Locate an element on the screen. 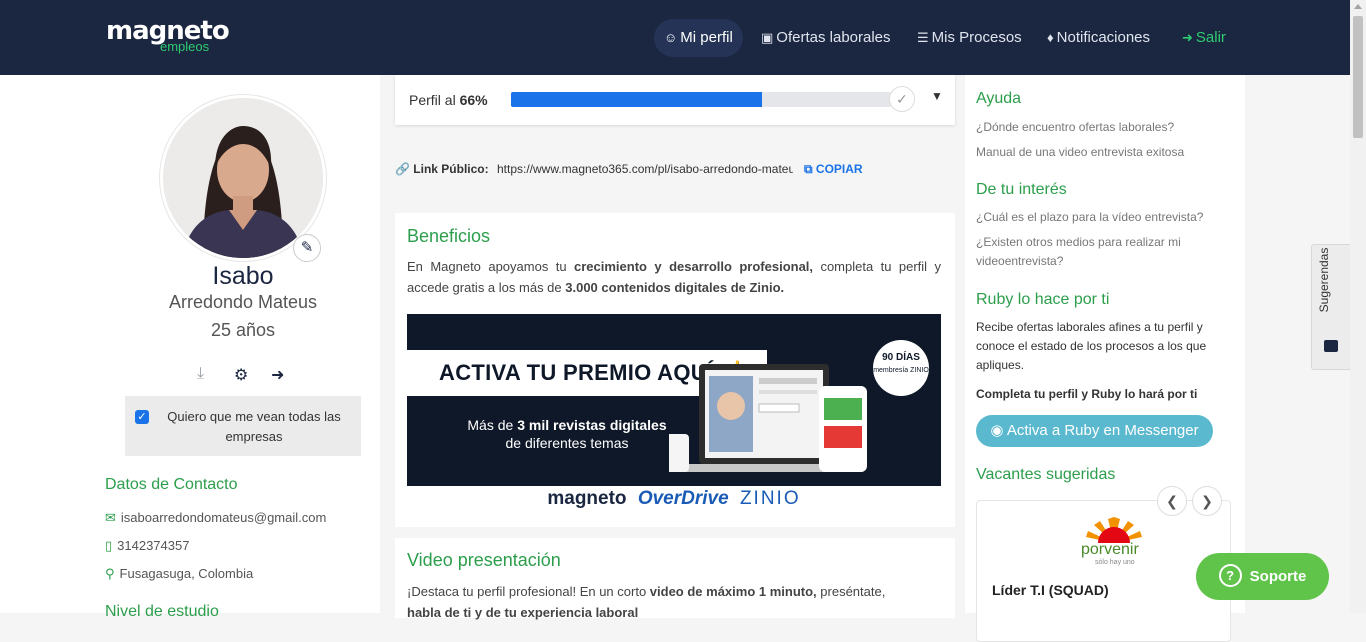 The height and width of the screenshot is (642, 1366). visibility-option: ✓ Quiero que me vean todas las empresas is located at coordinates (243, 426).